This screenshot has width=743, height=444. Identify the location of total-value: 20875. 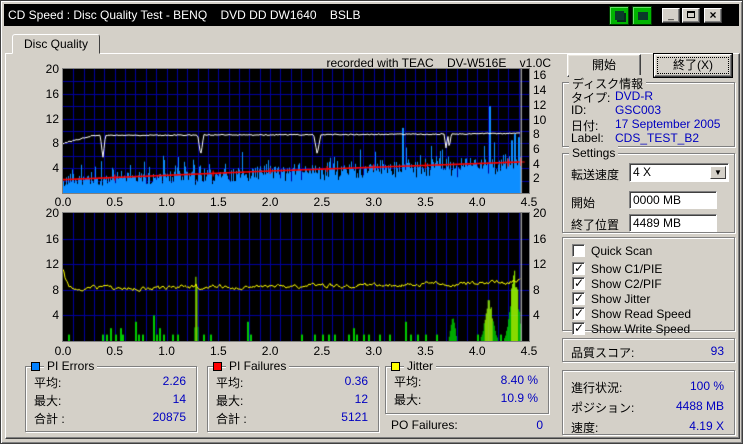
(169, 417).